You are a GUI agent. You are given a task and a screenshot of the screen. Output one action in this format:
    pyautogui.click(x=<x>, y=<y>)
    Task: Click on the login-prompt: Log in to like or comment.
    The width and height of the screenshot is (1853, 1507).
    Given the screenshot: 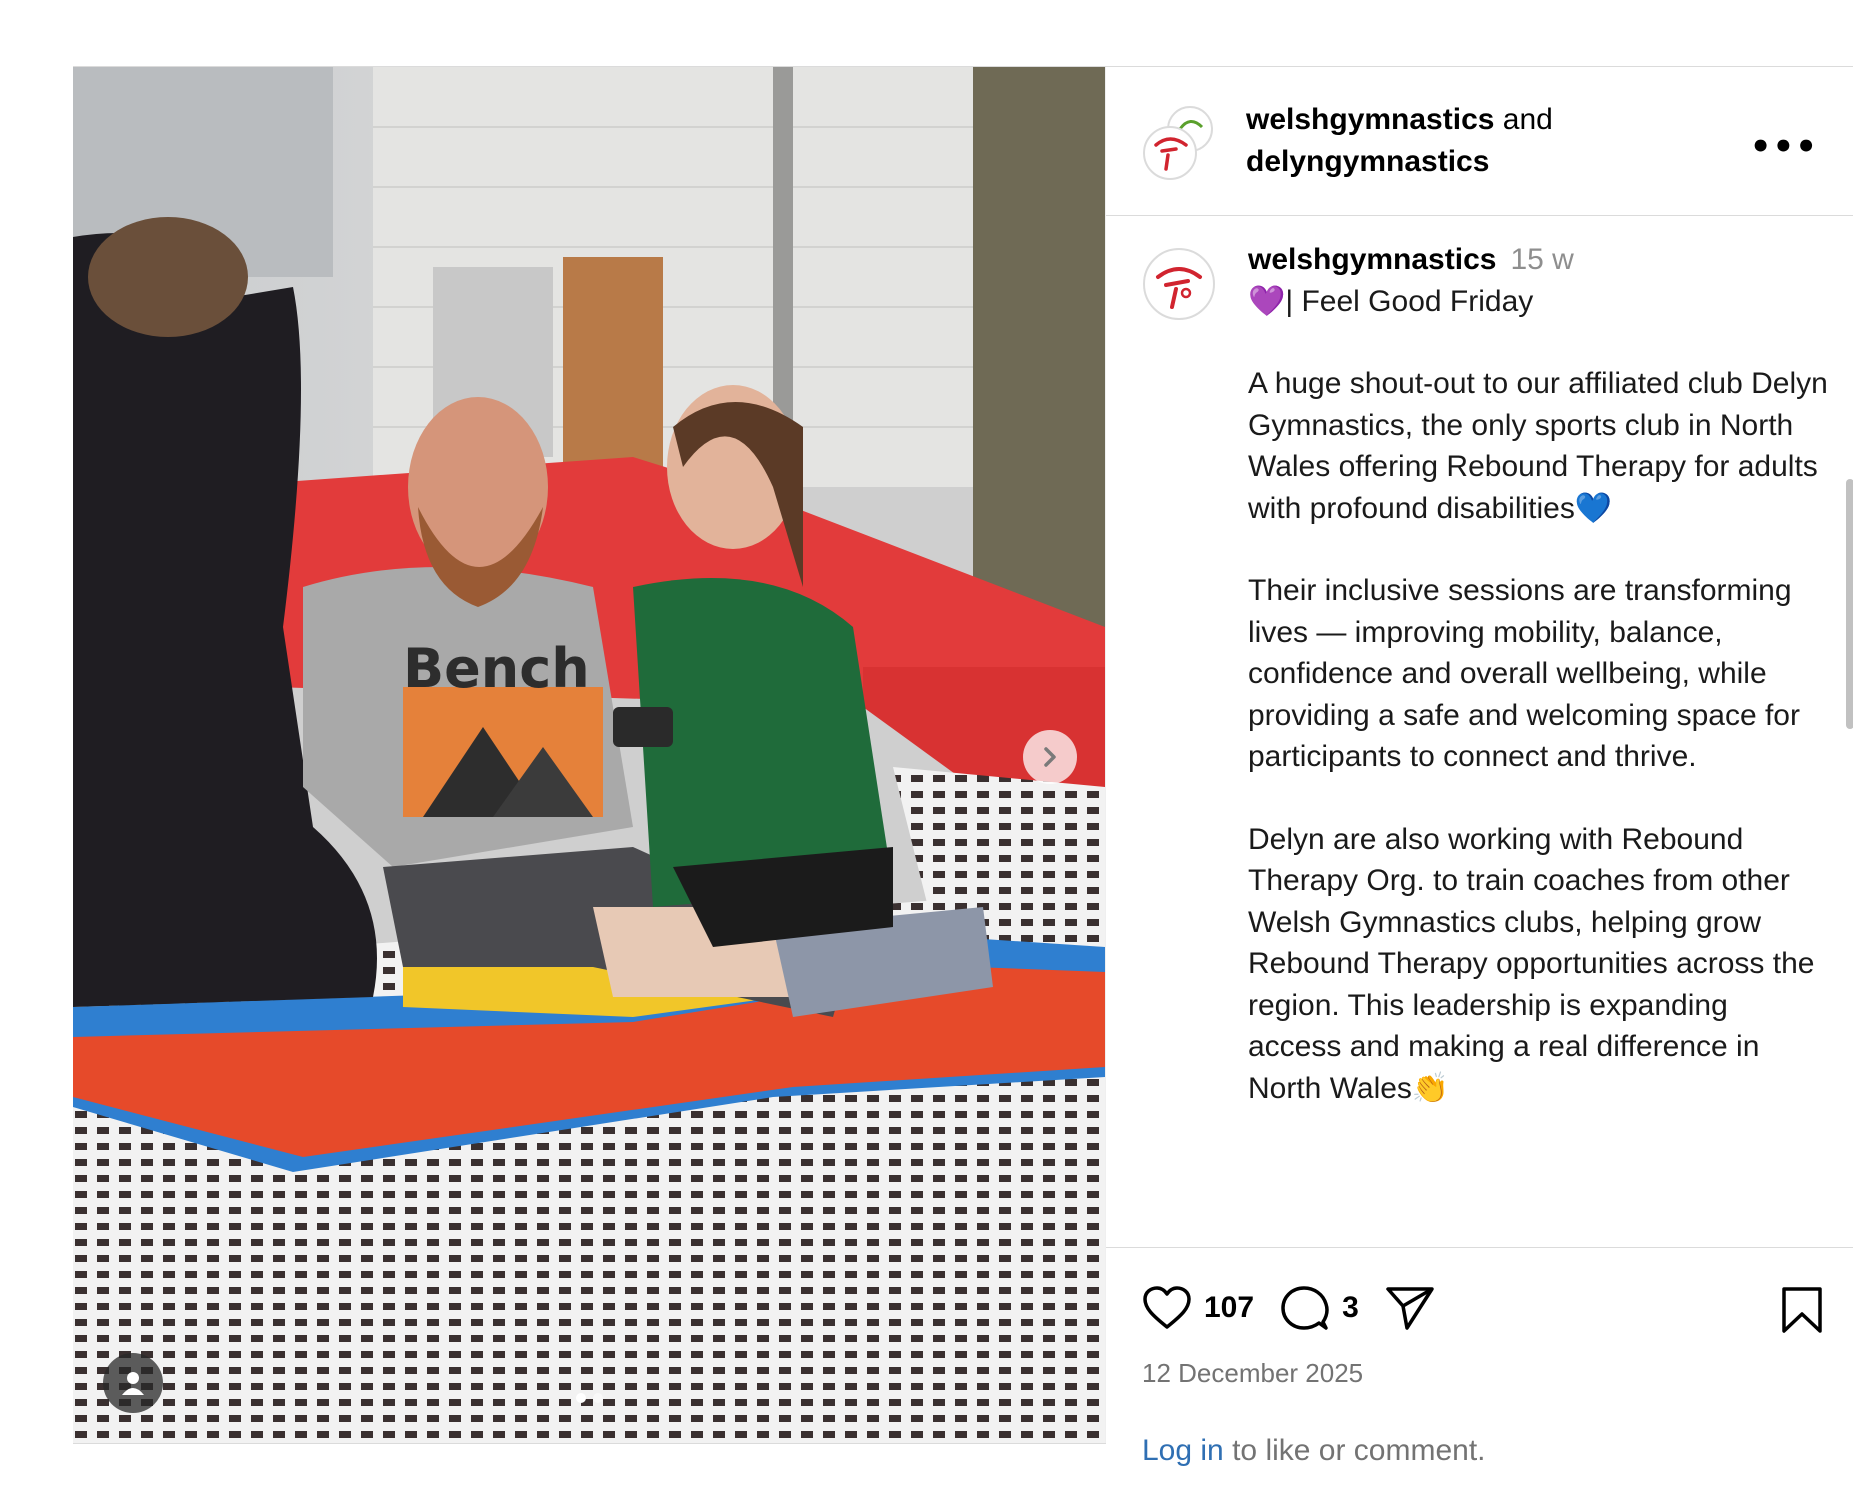 What is the action you would take?
    pyautogui.click(x=1314, y=1451)
    